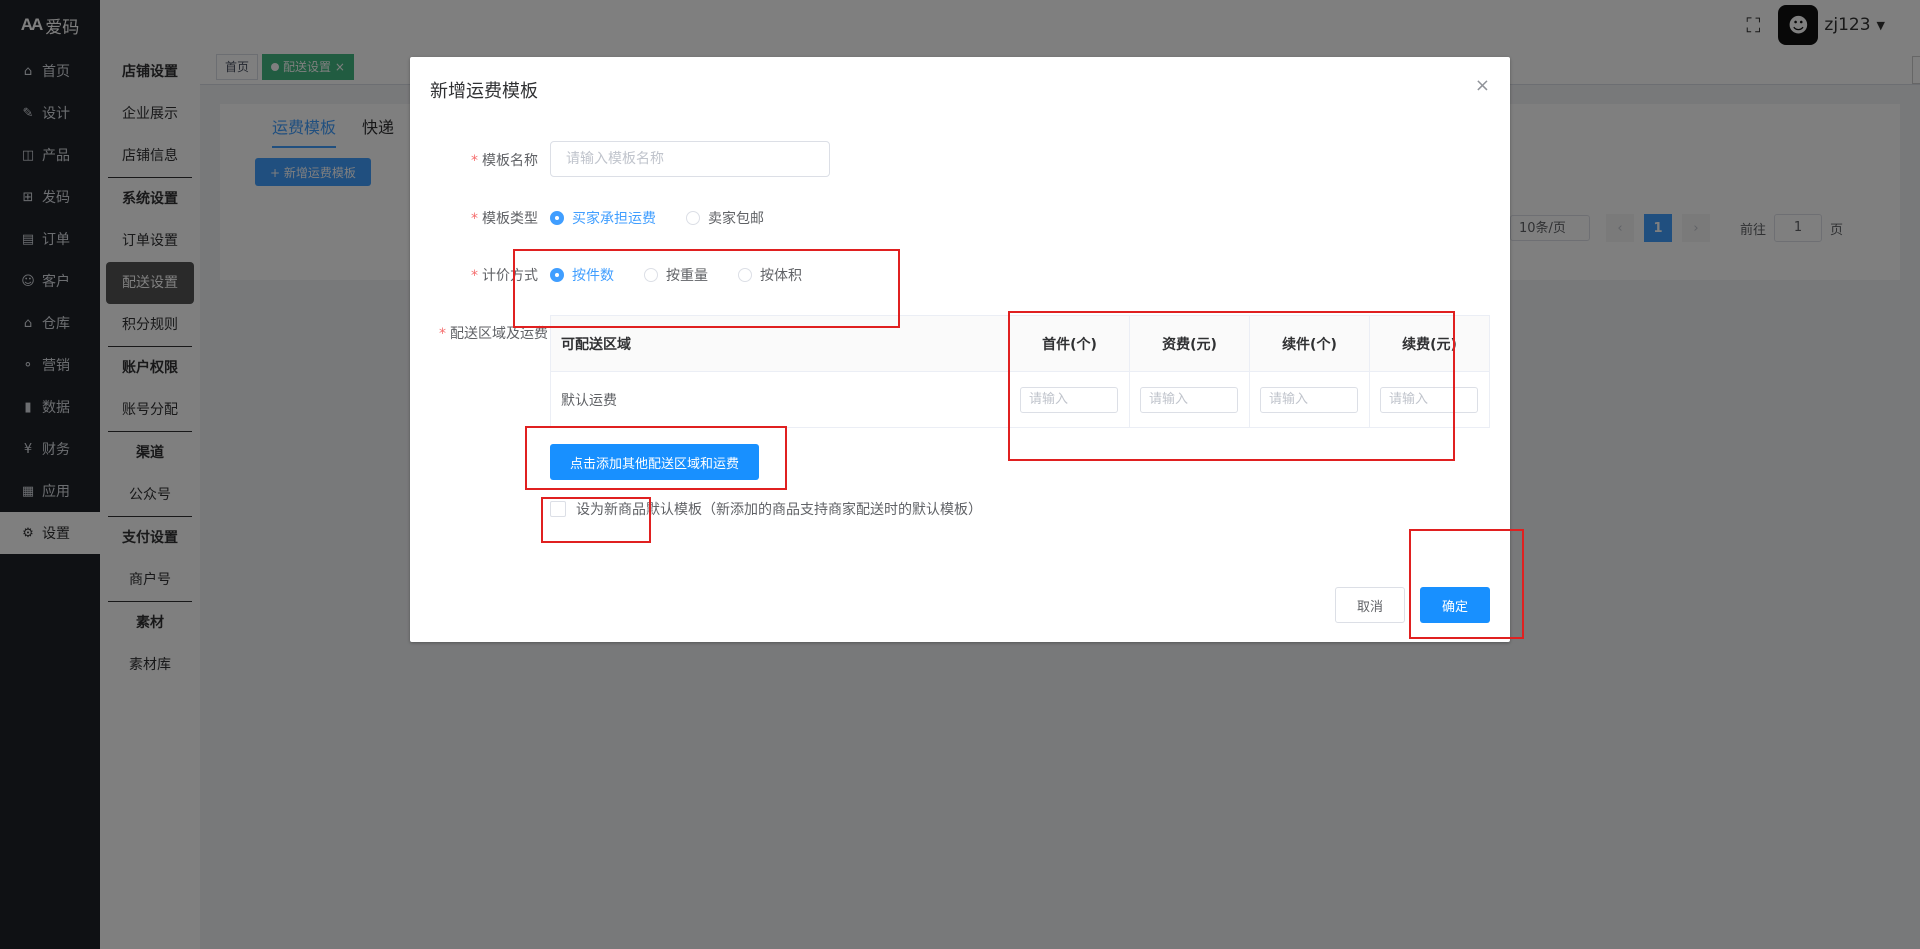  I want to click on radio-label: 买家承担运费, so click(614, 219).